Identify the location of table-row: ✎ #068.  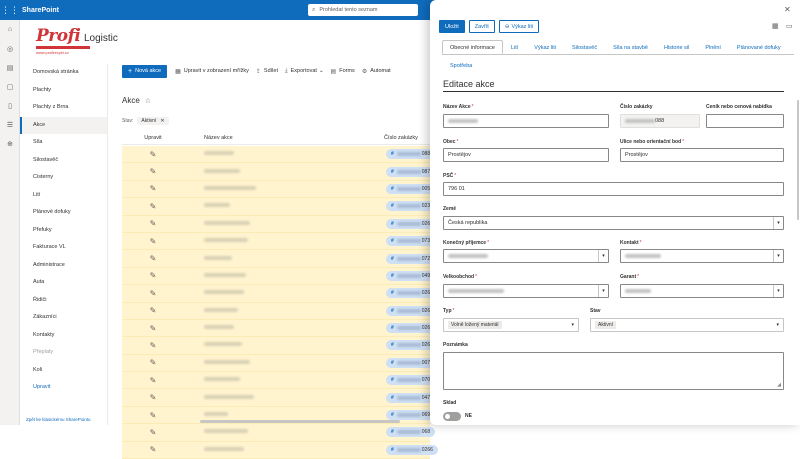
(279, 433).